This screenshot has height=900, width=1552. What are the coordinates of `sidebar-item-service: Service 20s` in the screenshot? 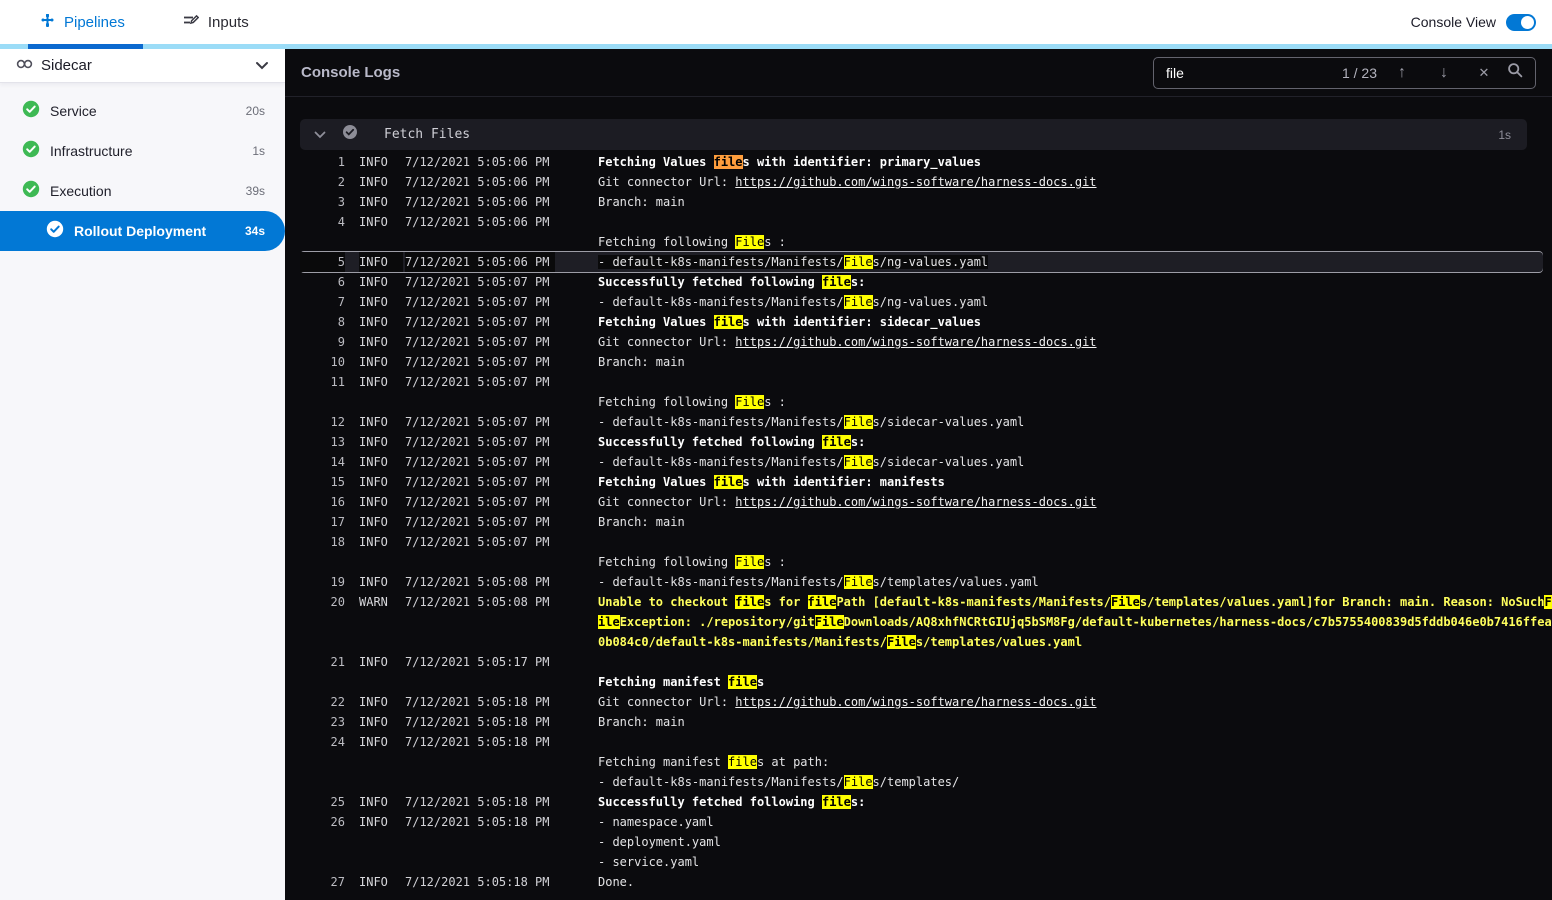 It's located at (142, 111).